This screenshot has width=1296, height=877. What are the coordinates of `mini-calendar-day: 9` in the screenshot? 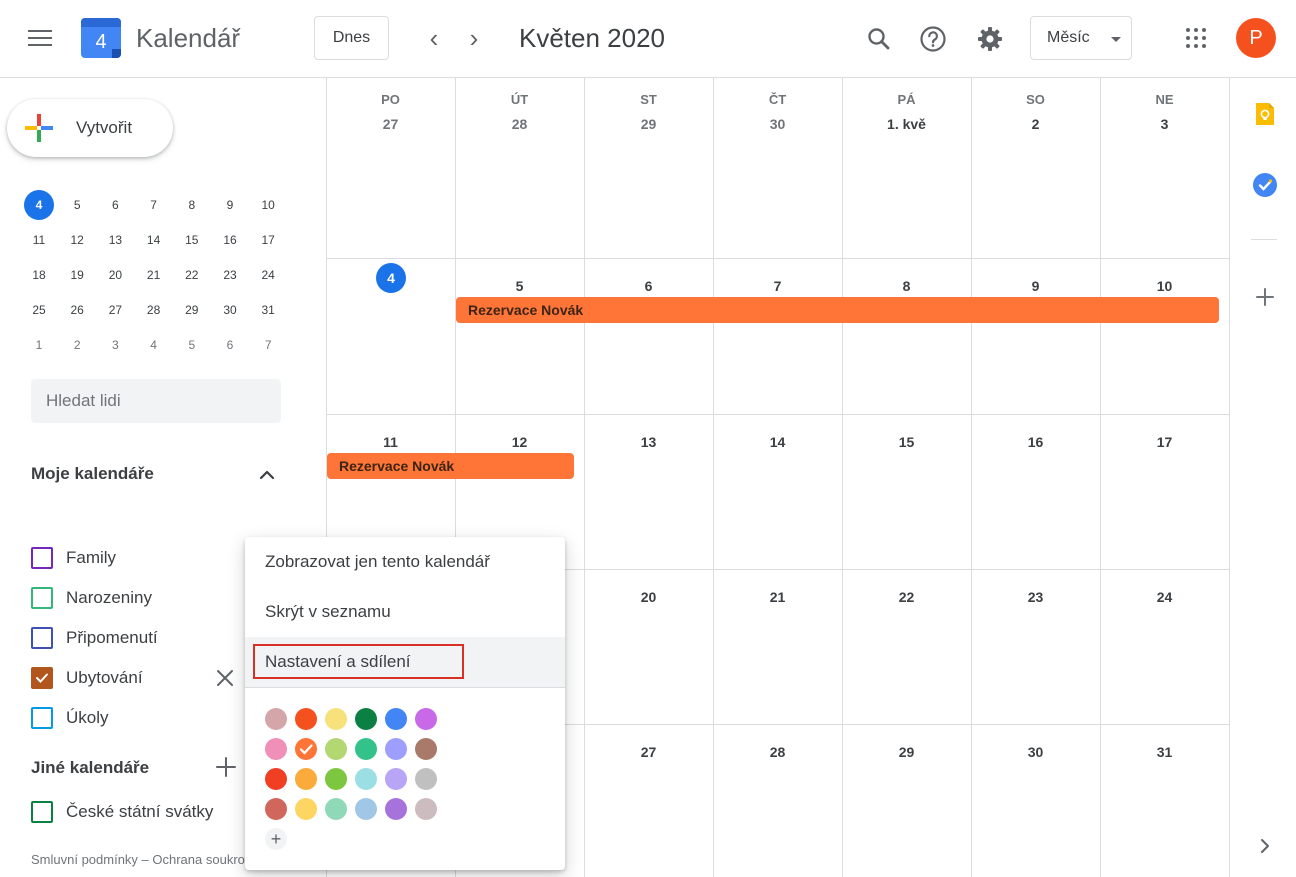 It's located at (230, 205).